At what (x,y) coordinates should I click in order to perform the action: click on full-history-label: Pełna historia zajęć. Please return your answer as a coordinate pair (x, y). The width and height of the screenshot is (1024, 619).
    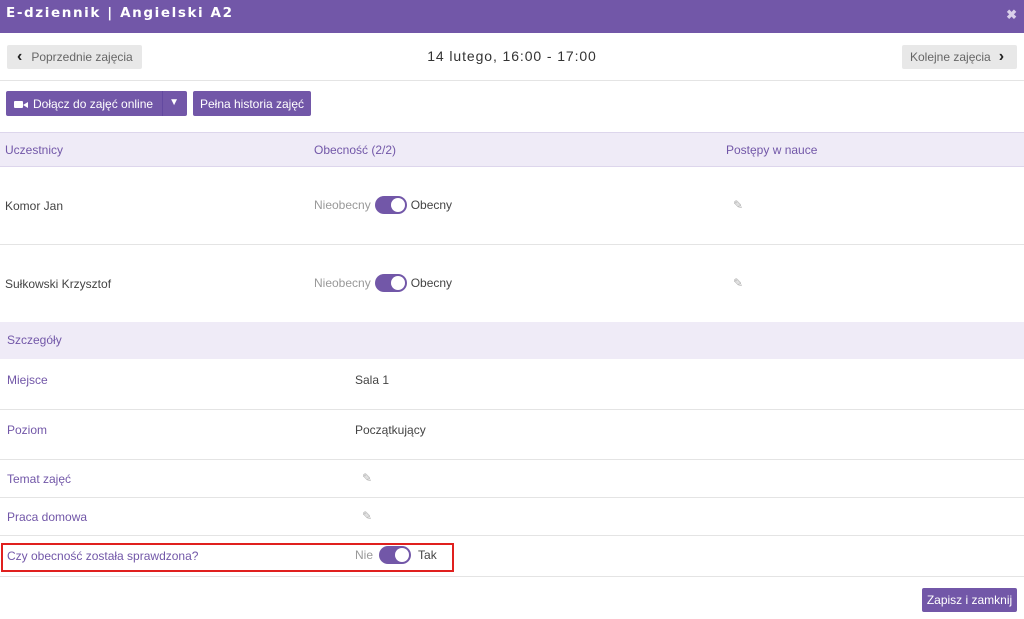
    Looking at the image, I should click on (252, 103).